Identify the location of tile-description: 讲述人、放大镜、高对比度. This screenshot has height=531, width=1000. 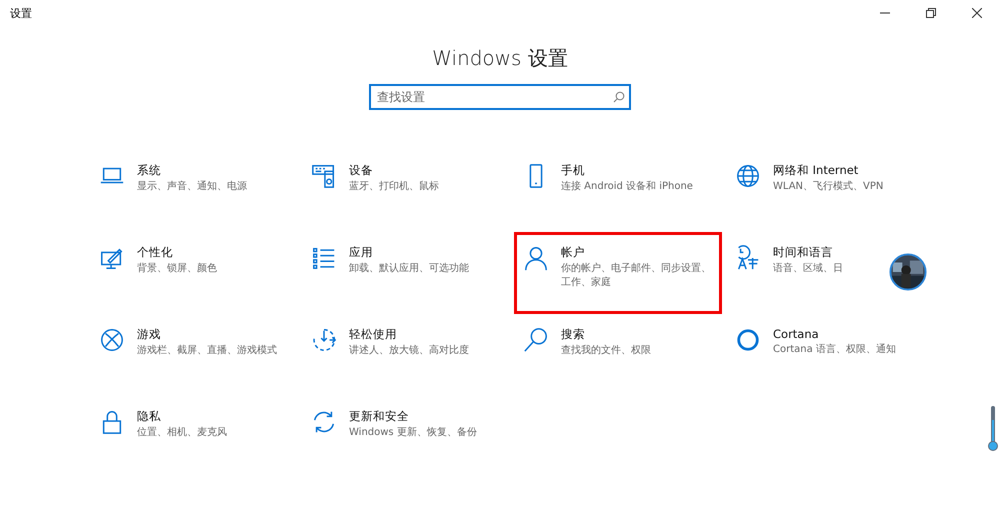
(409, 351).